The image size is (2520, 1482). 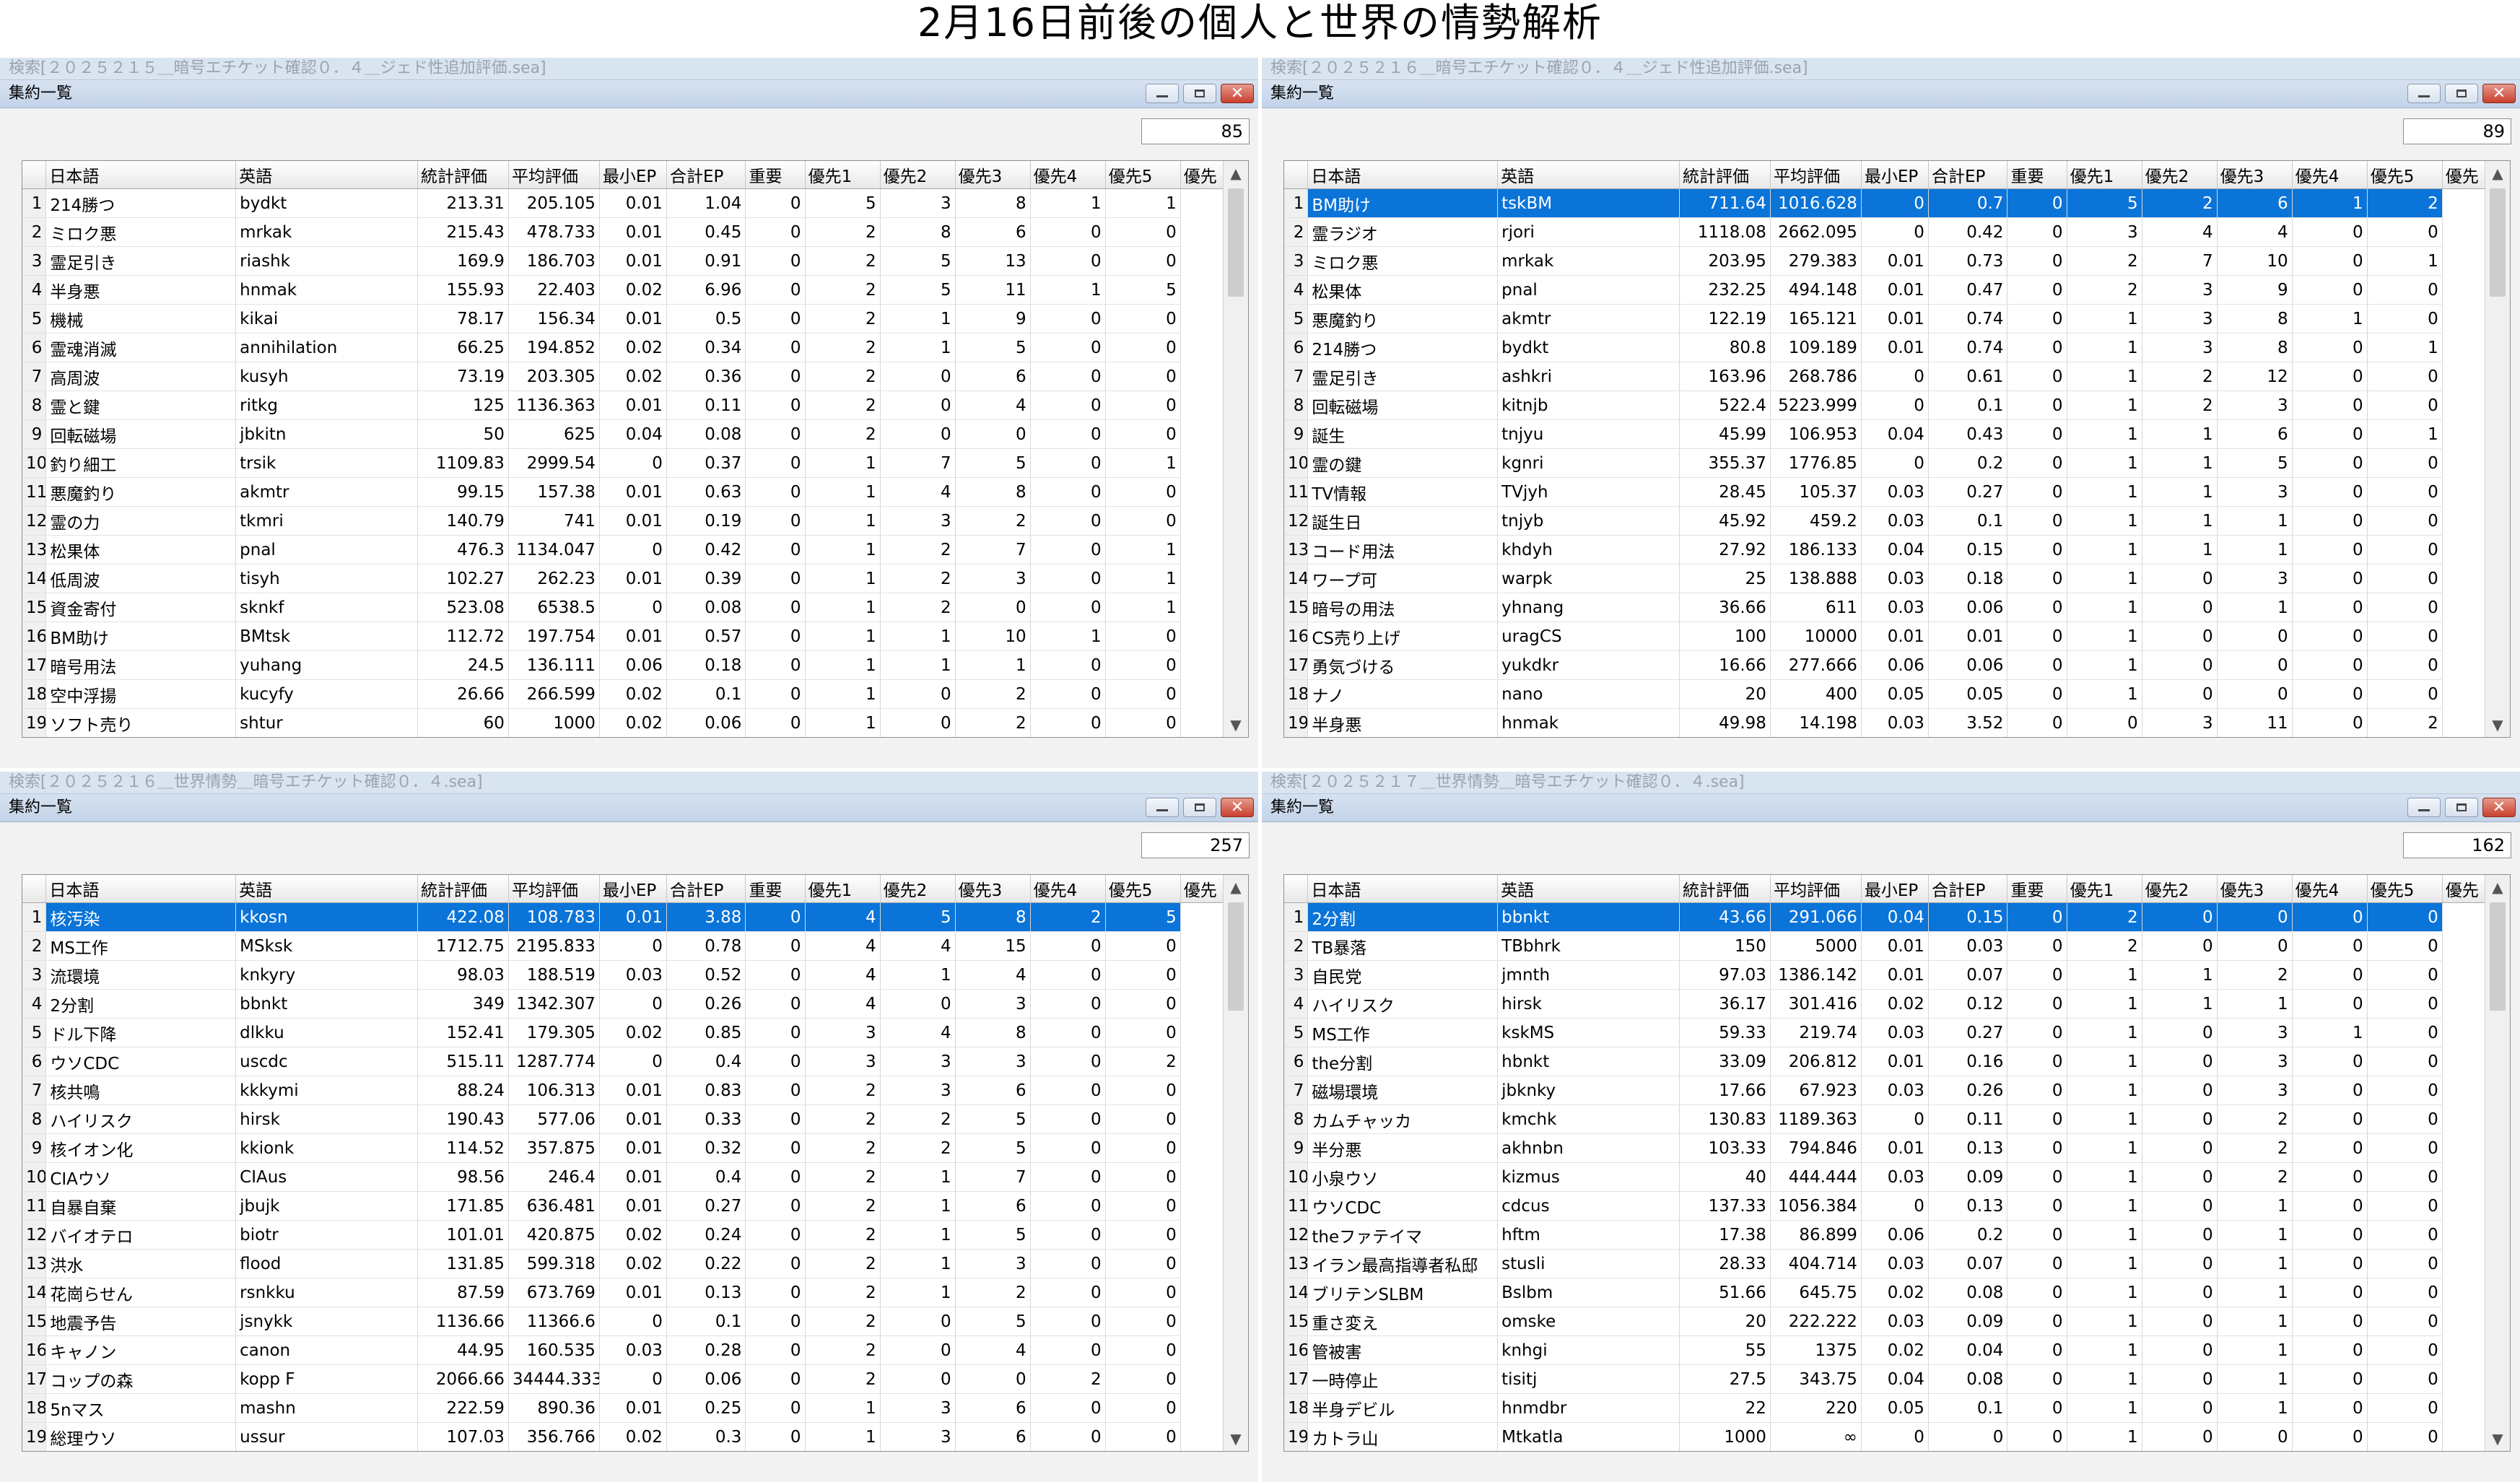 What do you see at coordinates (1588, 377) in the screenshot?
I see `table-cell: ashkri` at bounding box center [1588, 377].